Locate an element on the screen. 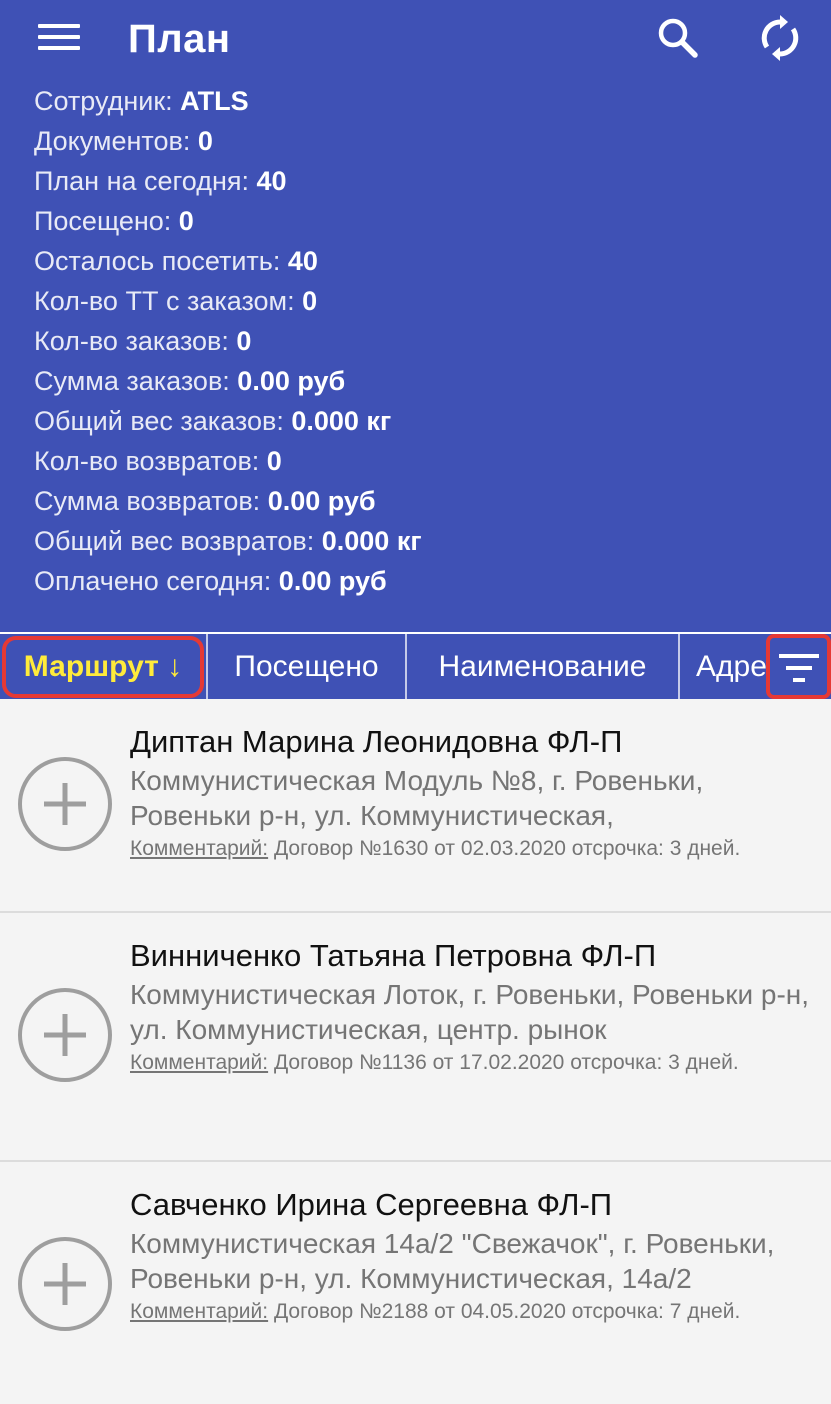 The height and width of the screenshot is (1404, 831). stat-return-sum: Сумма возвратов: 0.00 руб is located at coordinates (205, 501).